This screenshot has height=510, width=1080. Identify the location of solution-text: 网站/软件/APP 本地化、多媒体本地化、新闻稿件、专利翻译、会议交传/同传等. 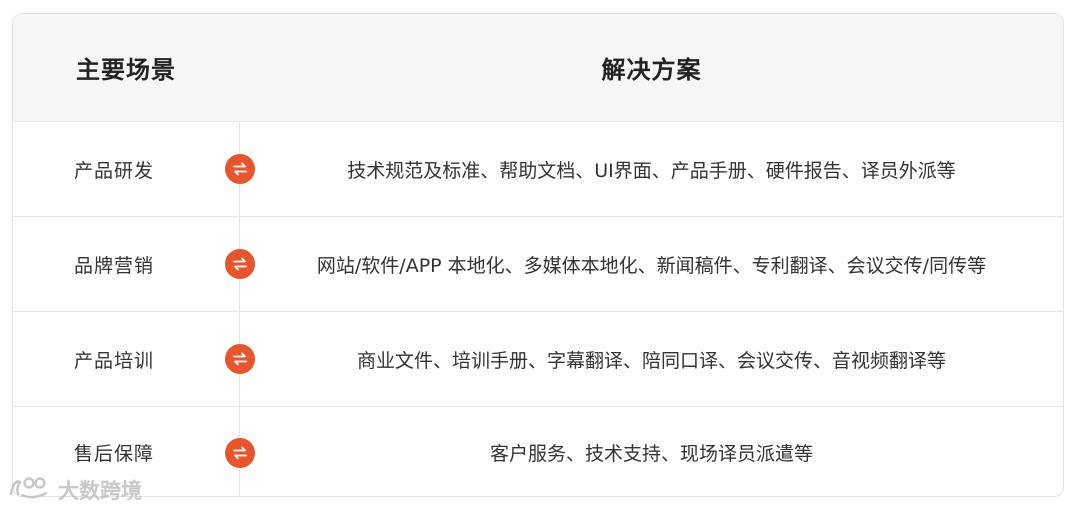
(651, 265).